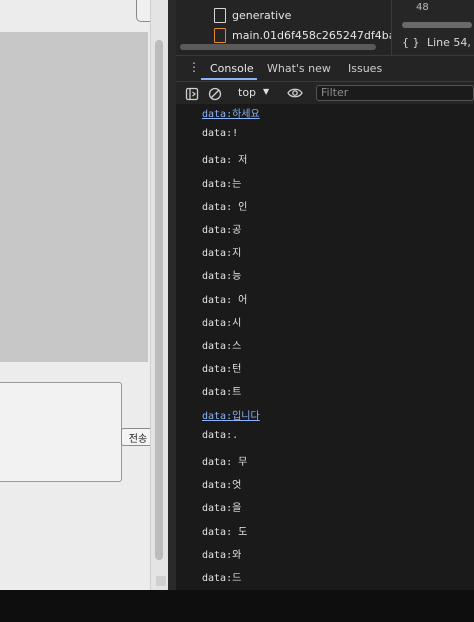 Image resolution: width=474 pixels, height=622 pixels. I want to click on console-message: data:는, so click(222, 184).